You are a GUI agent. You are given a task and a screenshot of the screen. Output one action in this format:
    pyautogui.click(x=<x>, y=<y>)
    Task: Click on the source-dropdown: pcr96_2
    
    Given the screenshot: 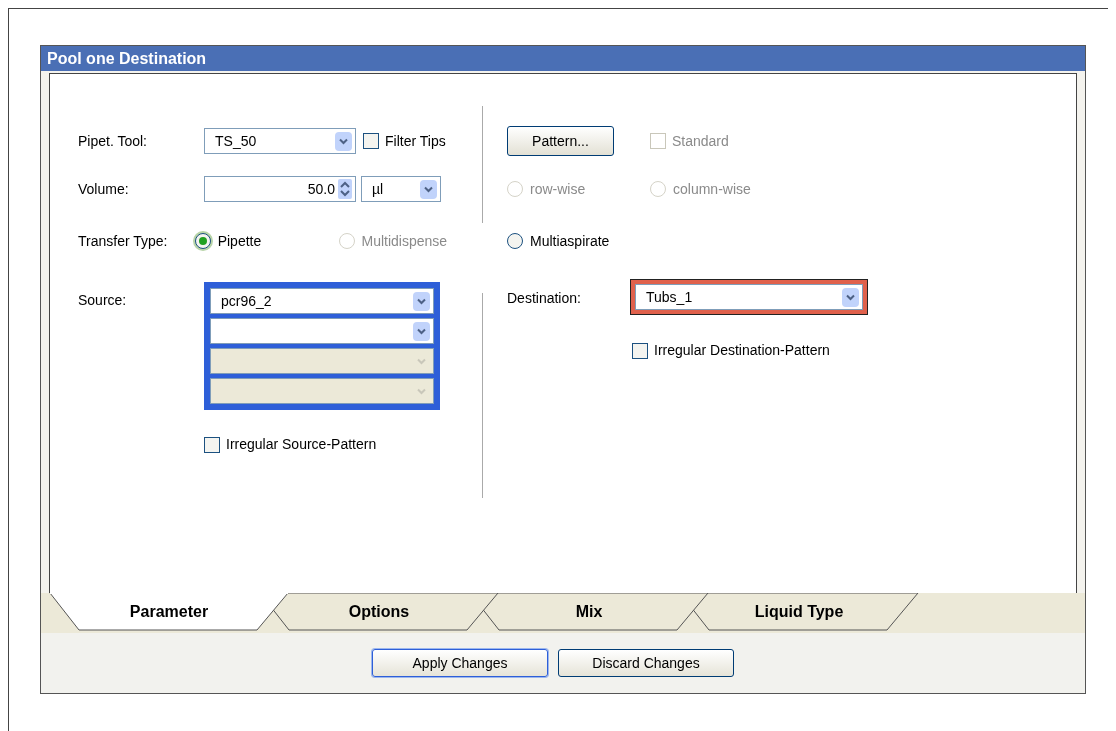 What is the action you would take?
    pyautogui.click(x=322, y=301)
    